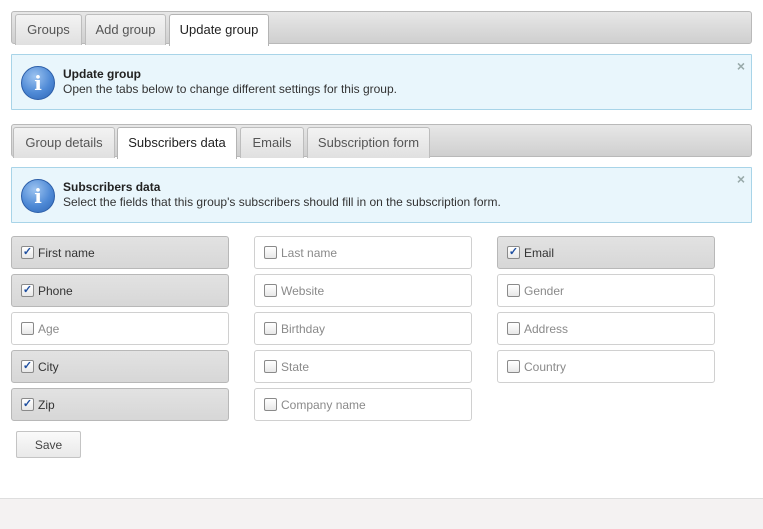 This screenshot has height=529, width=763. Describe the element at coordinates (303, 291) in the screenshot. I see `field-label: Website` at that location.